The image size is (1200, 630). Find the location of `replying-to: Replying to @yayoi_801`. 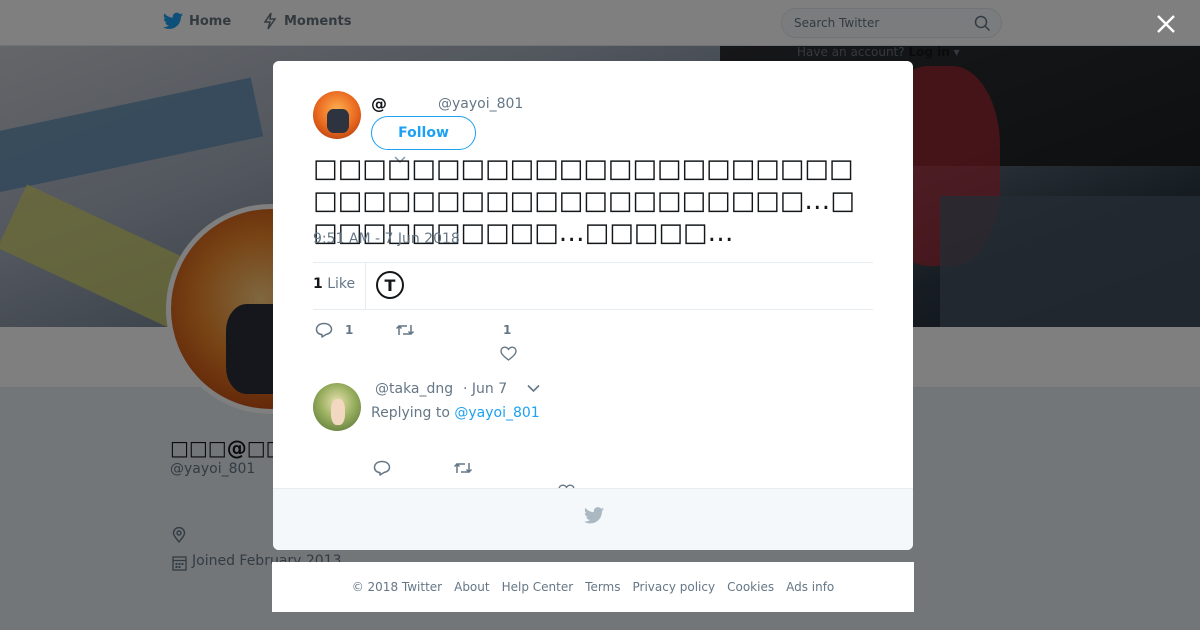

replying-to: Replying to @yayoi_801 is located at coordinates (455, 413).